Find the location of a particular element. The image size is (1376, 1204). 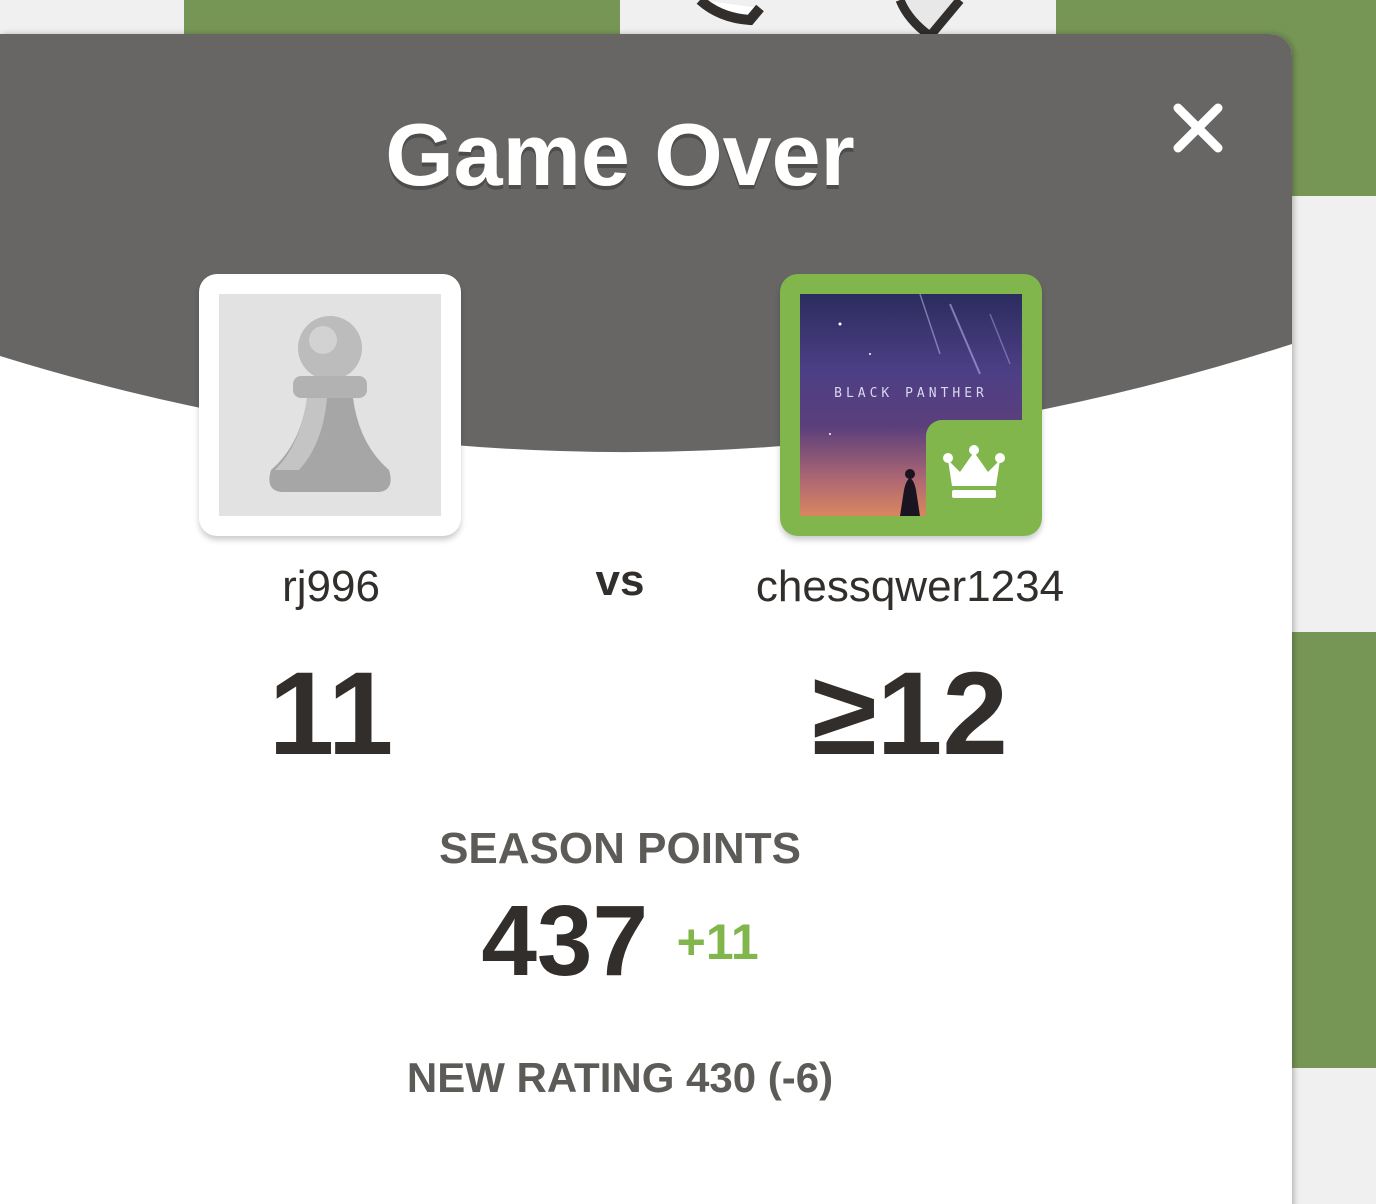

vs-label: vs is located at coordinates (620, 580).